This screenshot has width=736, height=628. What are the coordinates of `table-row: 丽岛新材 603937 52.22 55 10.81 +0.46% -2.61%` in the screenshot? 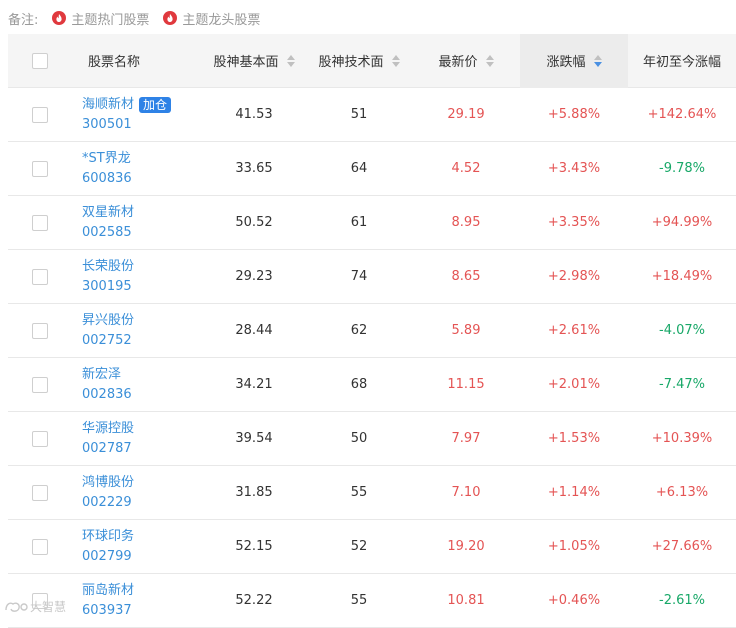 It's located at (372, 601).